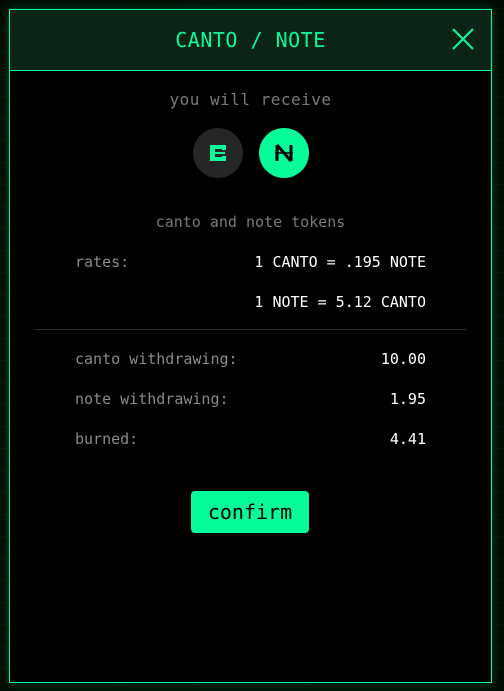 The image size is (504, 691). Describe the element at coordinates (250, 439) in the screenshot. I see `burned-row: burned: 4.41` at that location.